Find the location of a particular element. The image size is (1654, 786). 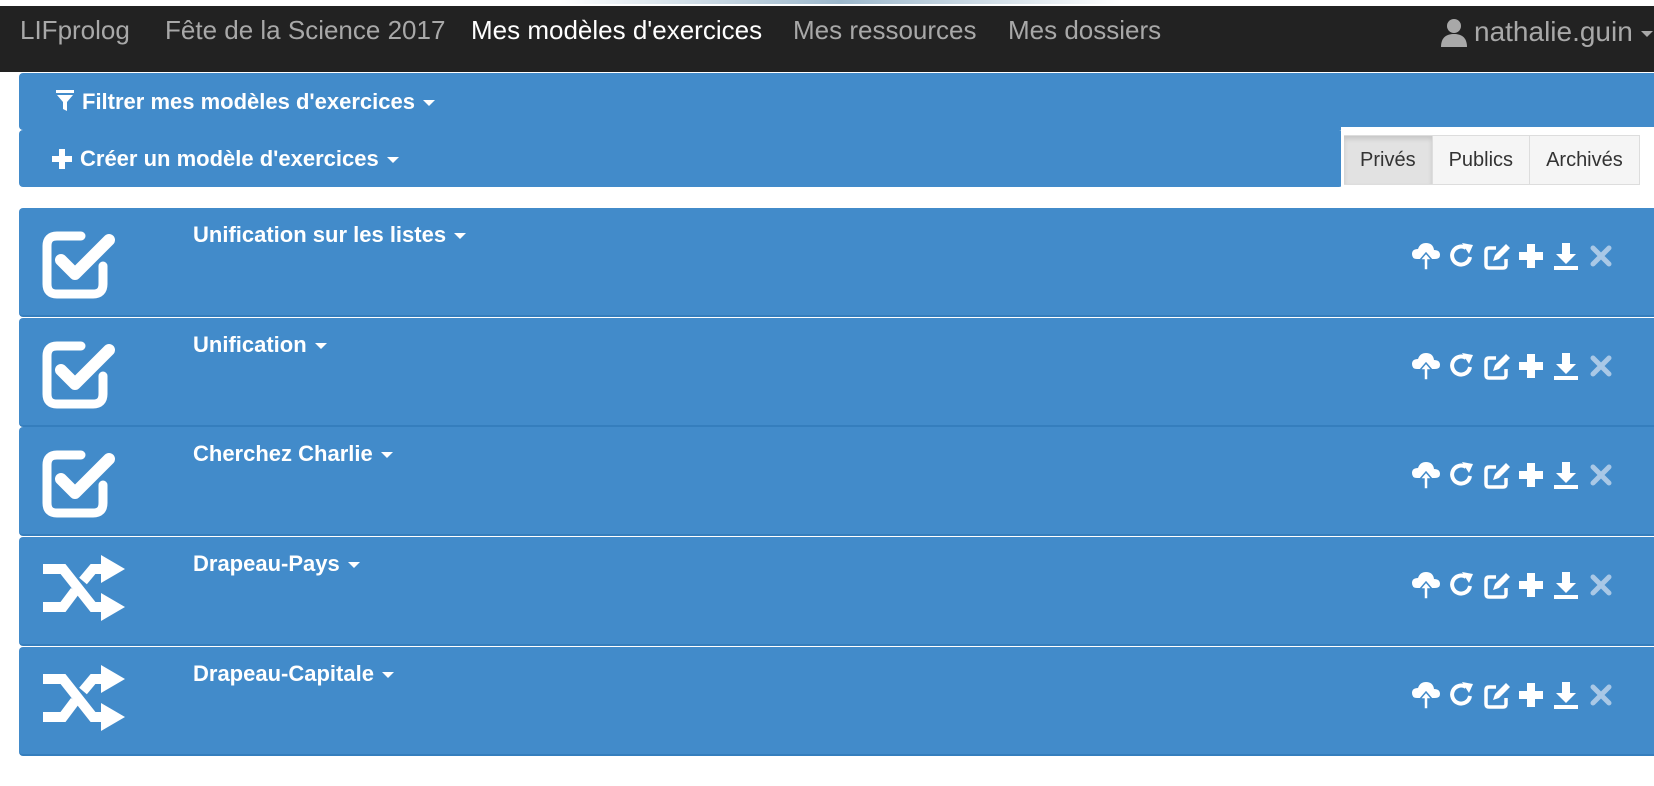

filter-toggle: Filtrer mes modèles d'exercices is located at coordinates (245, 101).